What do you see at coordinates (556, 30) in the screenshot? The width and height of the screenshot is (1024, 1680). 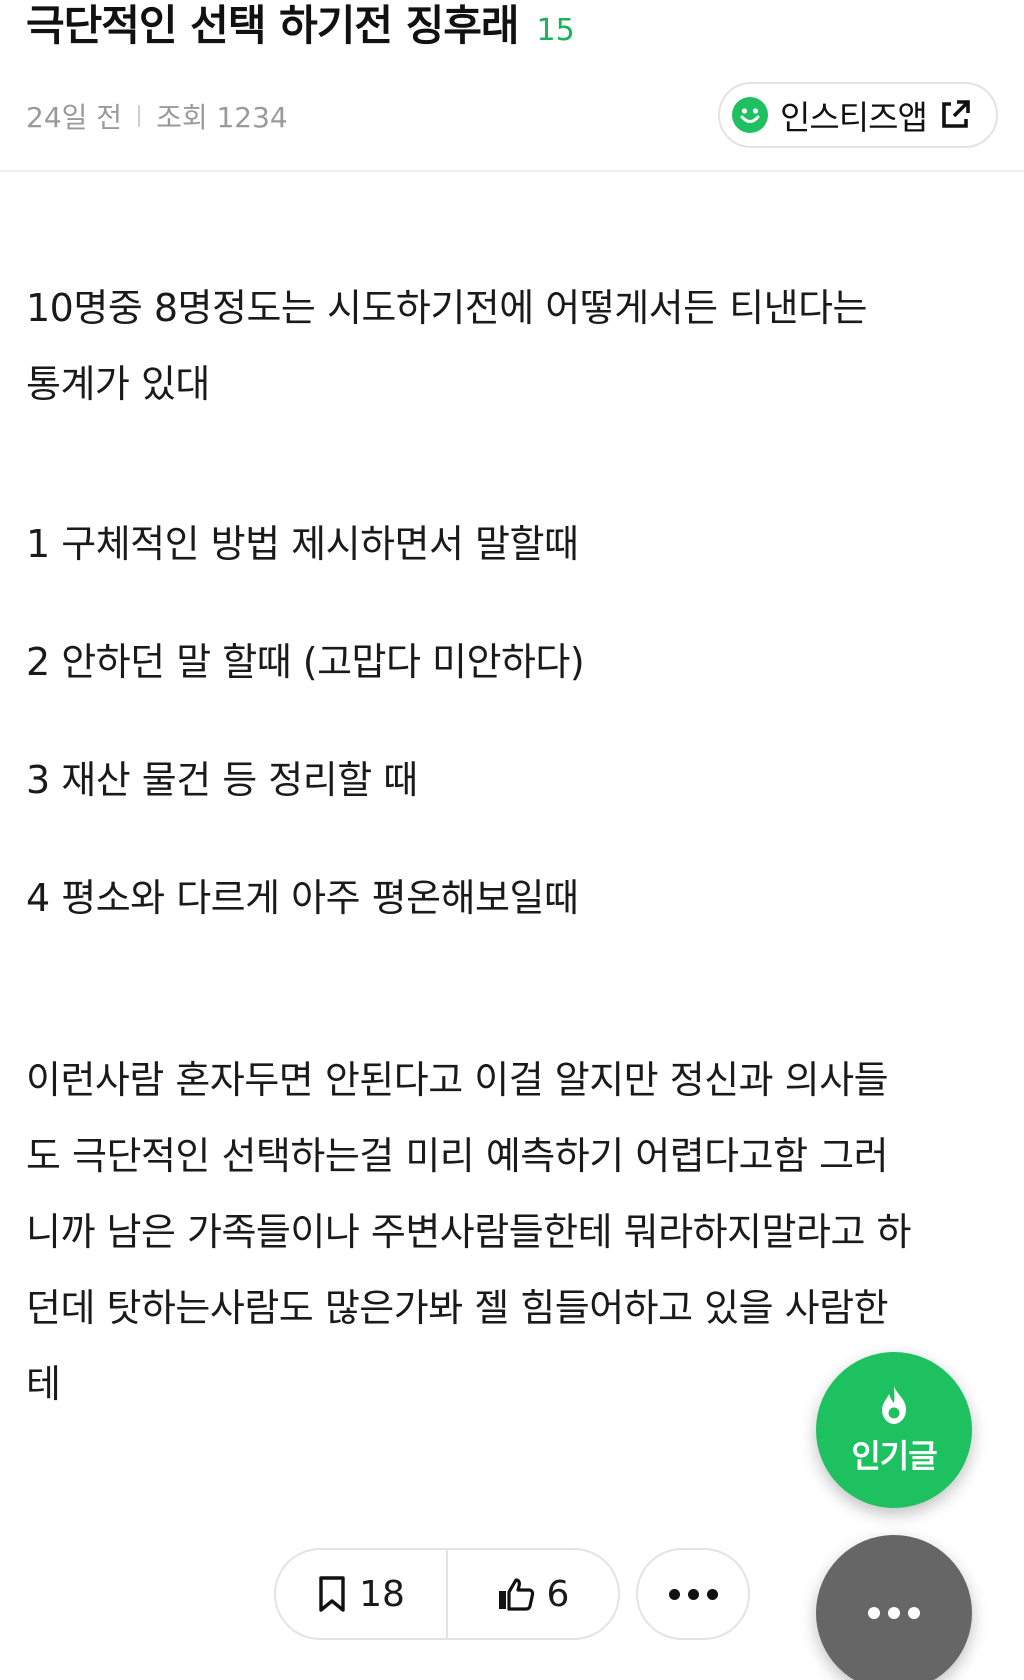 I see `comment-count: 15` at bounding box center [556, 30].